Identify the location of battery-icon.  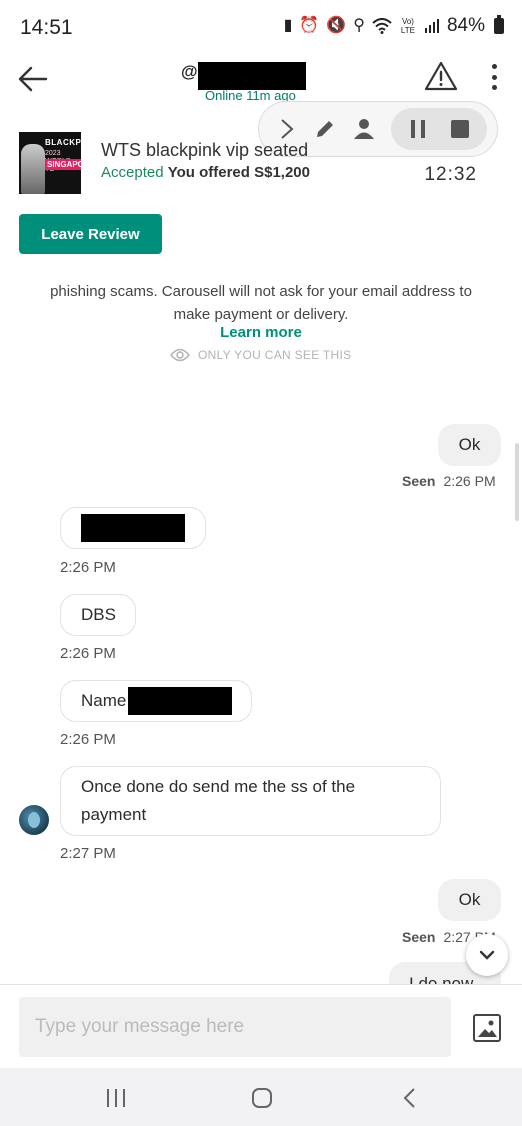
(499, 24).